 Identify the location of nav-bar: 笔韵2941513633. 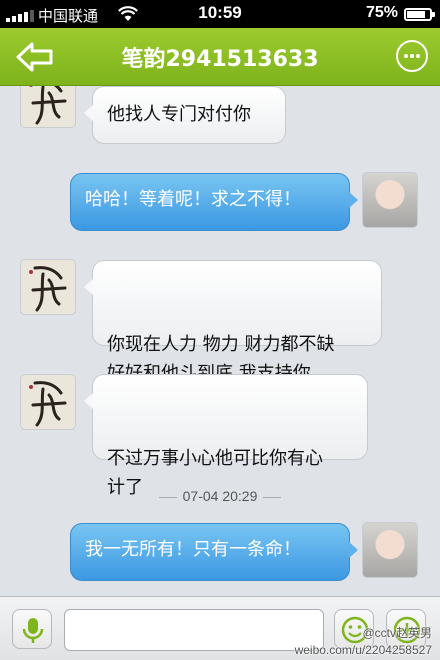
(220, 57).